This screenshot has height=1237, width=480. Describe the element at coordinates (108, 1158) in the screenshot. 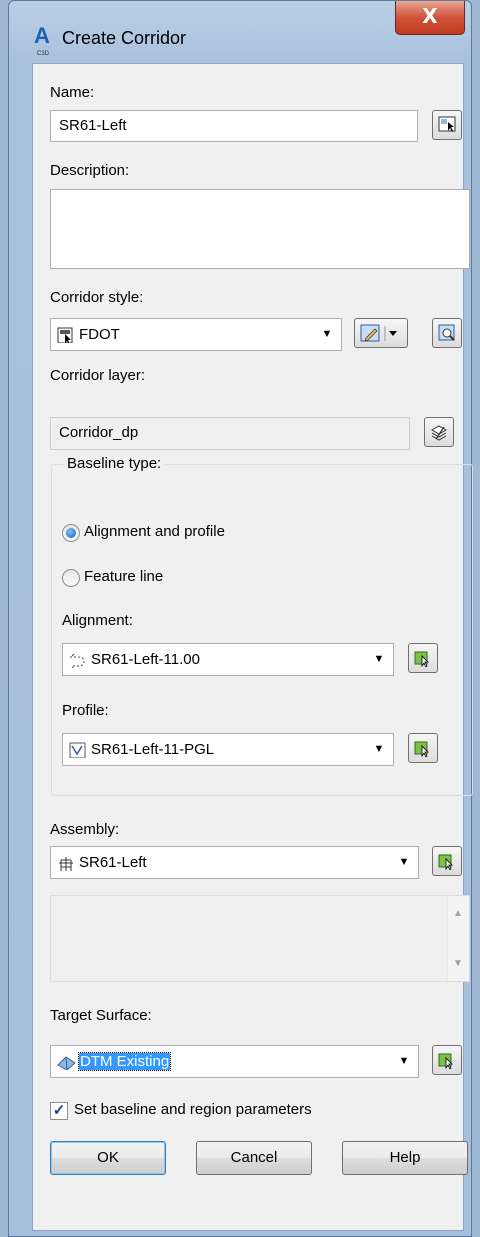

I see `ok-button: OK` at that location.